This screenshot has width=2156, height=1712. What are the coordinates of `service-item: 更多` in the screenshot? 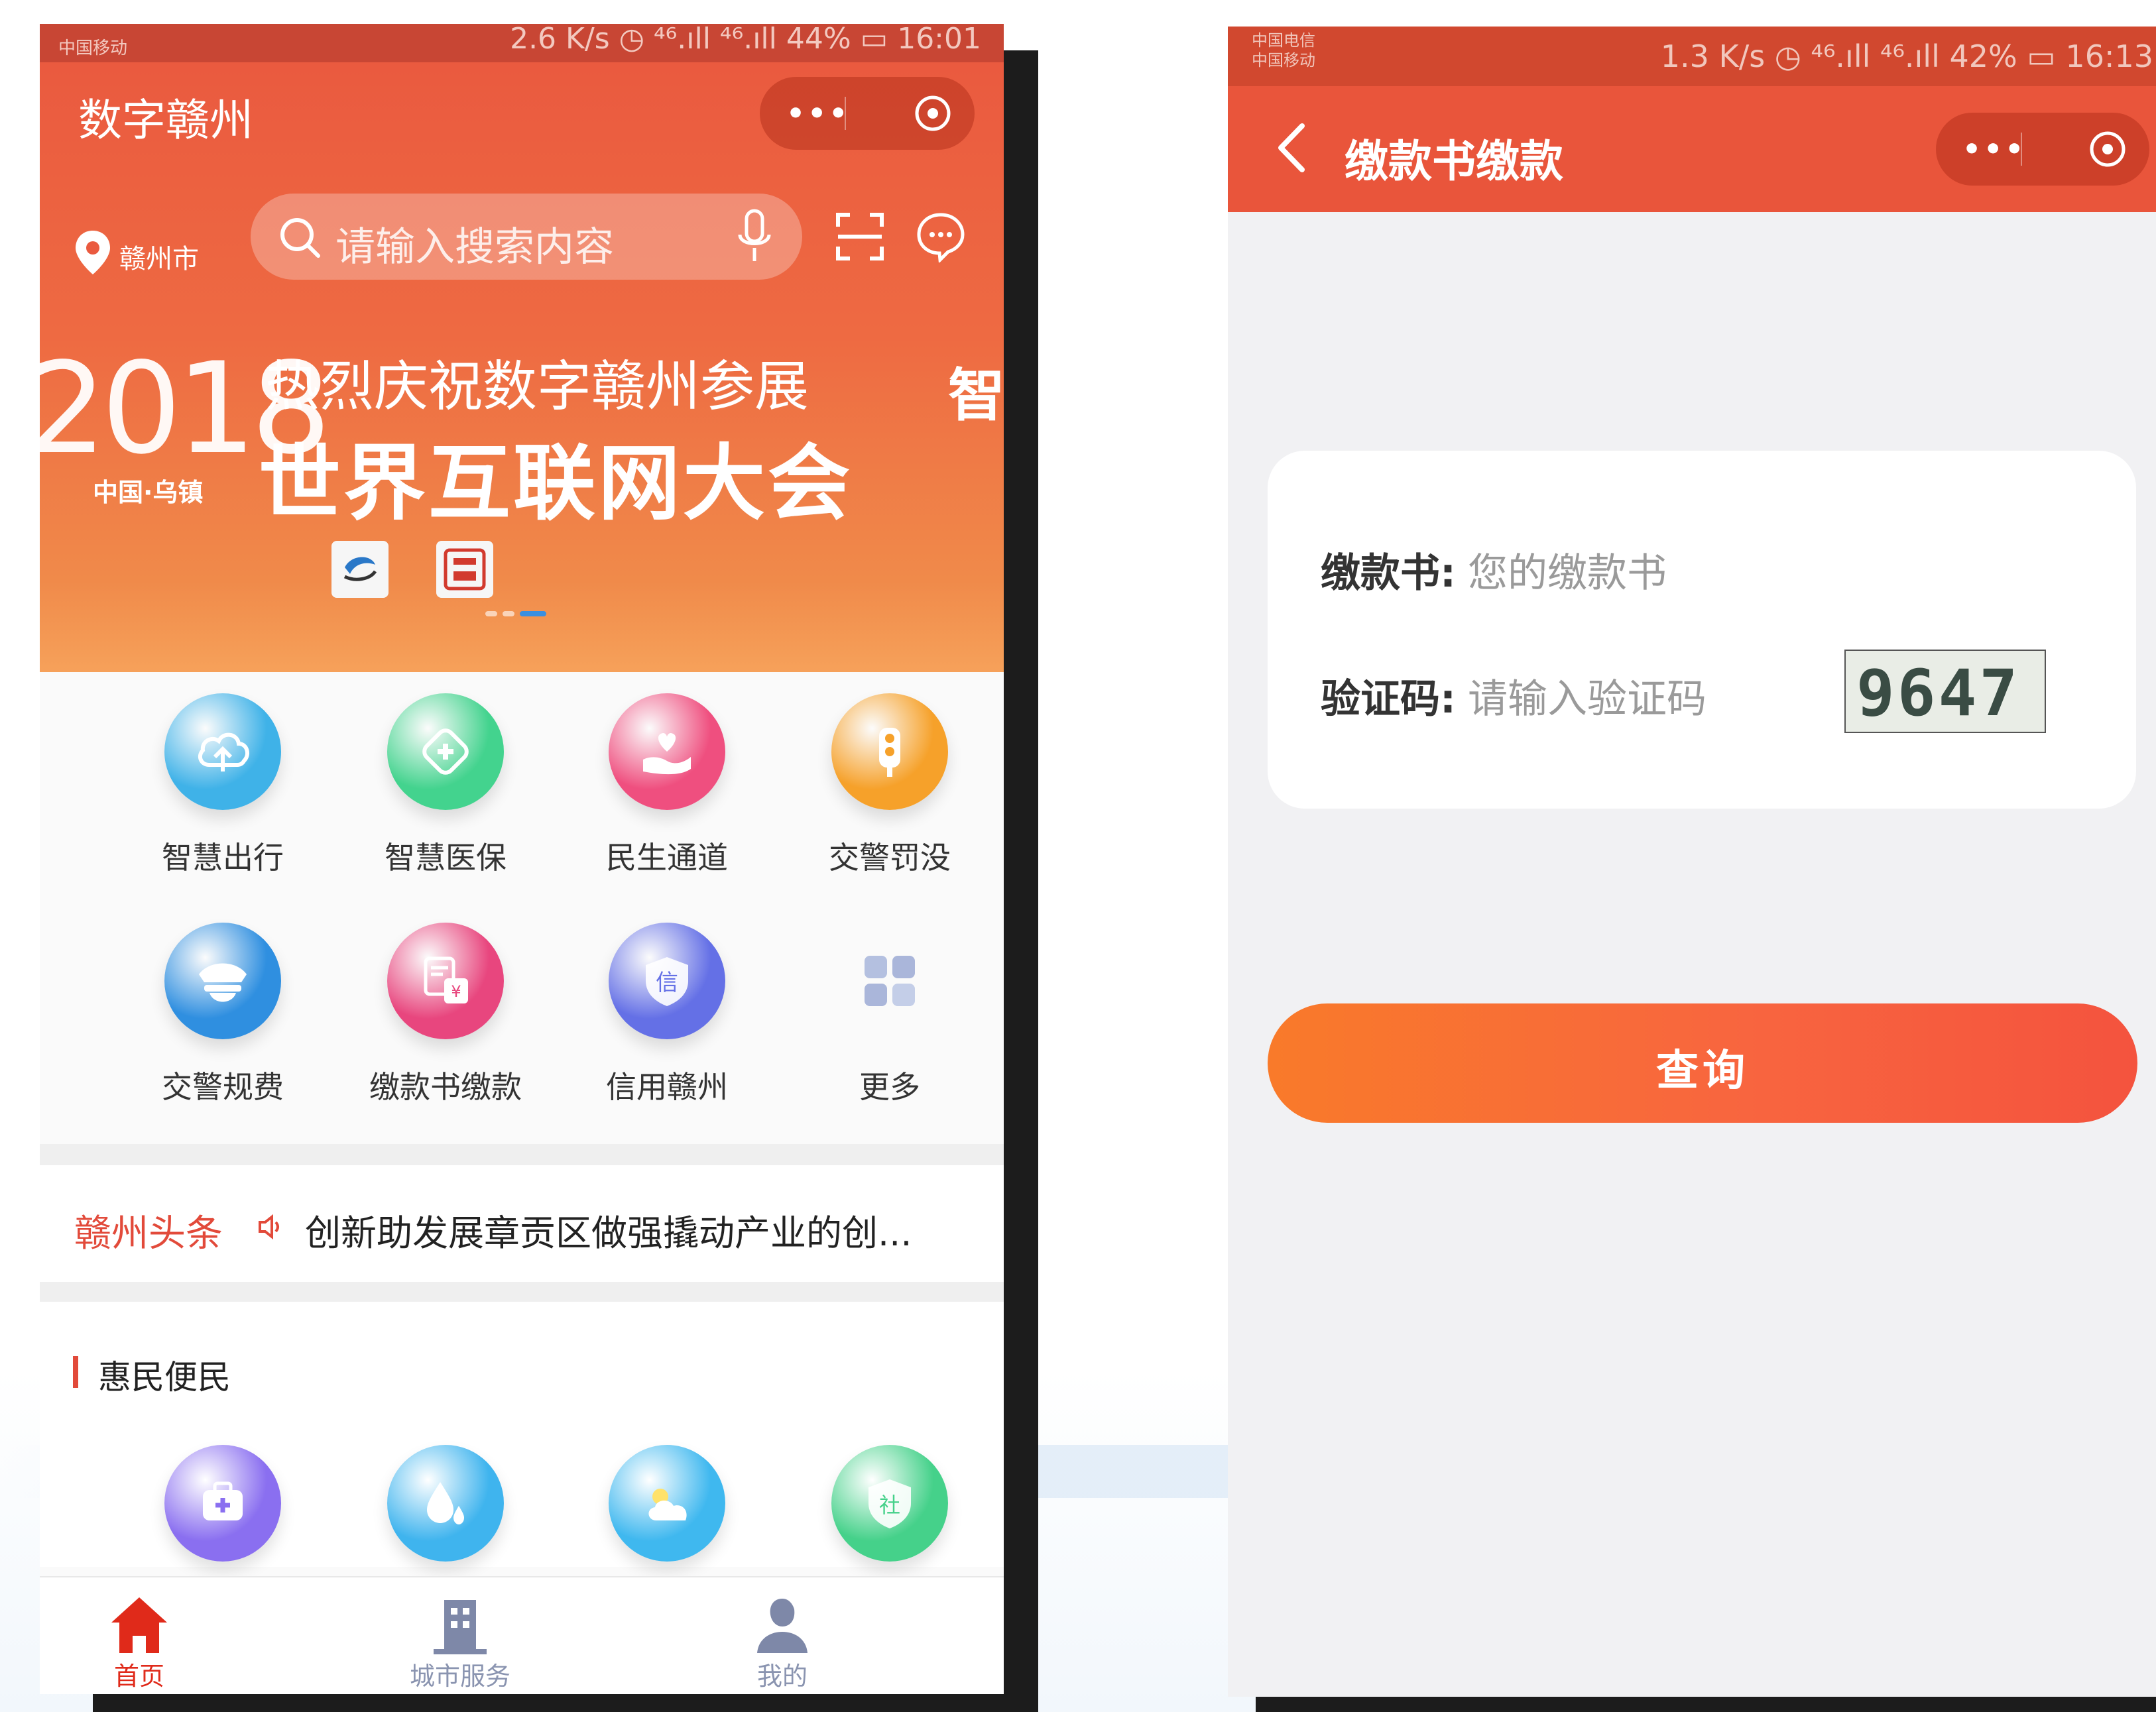 It's located at (885, 1029).